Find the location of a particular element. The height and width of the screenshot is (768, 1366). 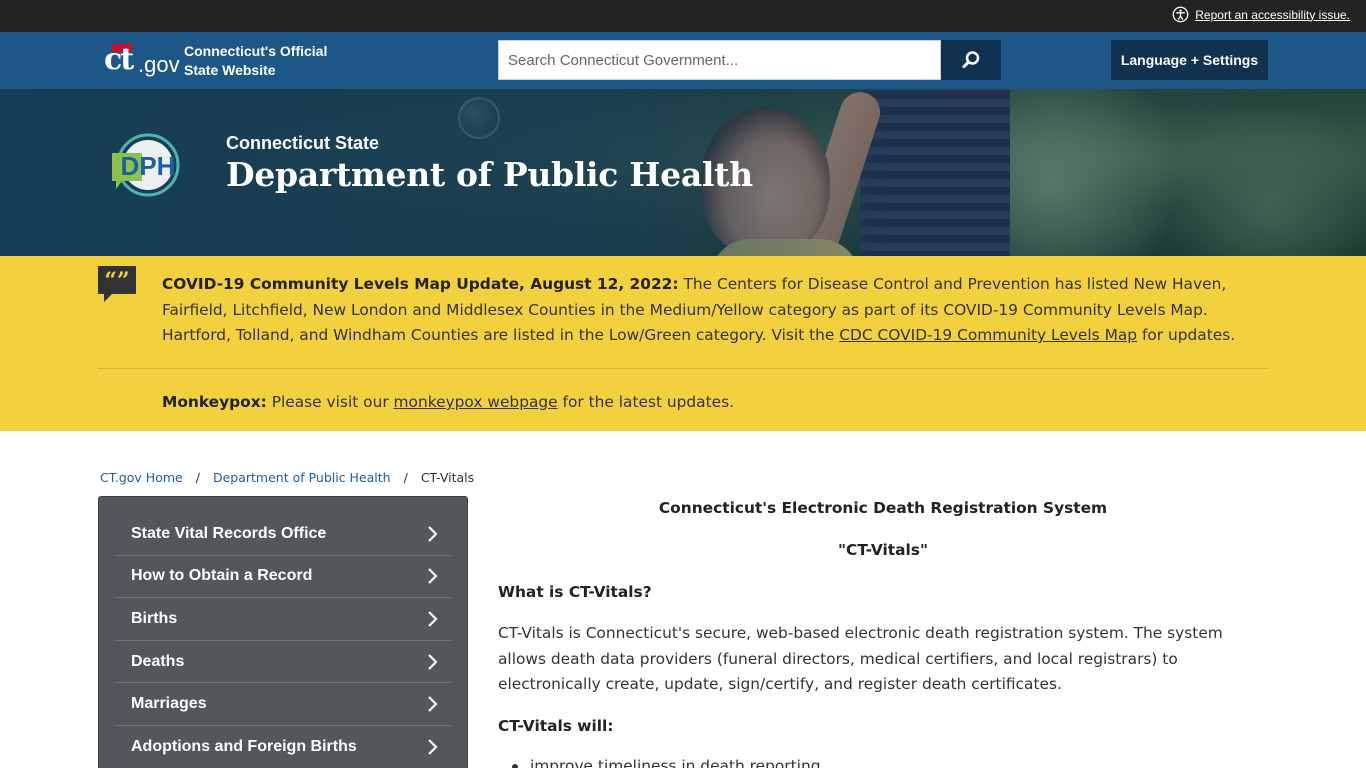

sidenav-item-births: Births is located at coordinates (283, 619).